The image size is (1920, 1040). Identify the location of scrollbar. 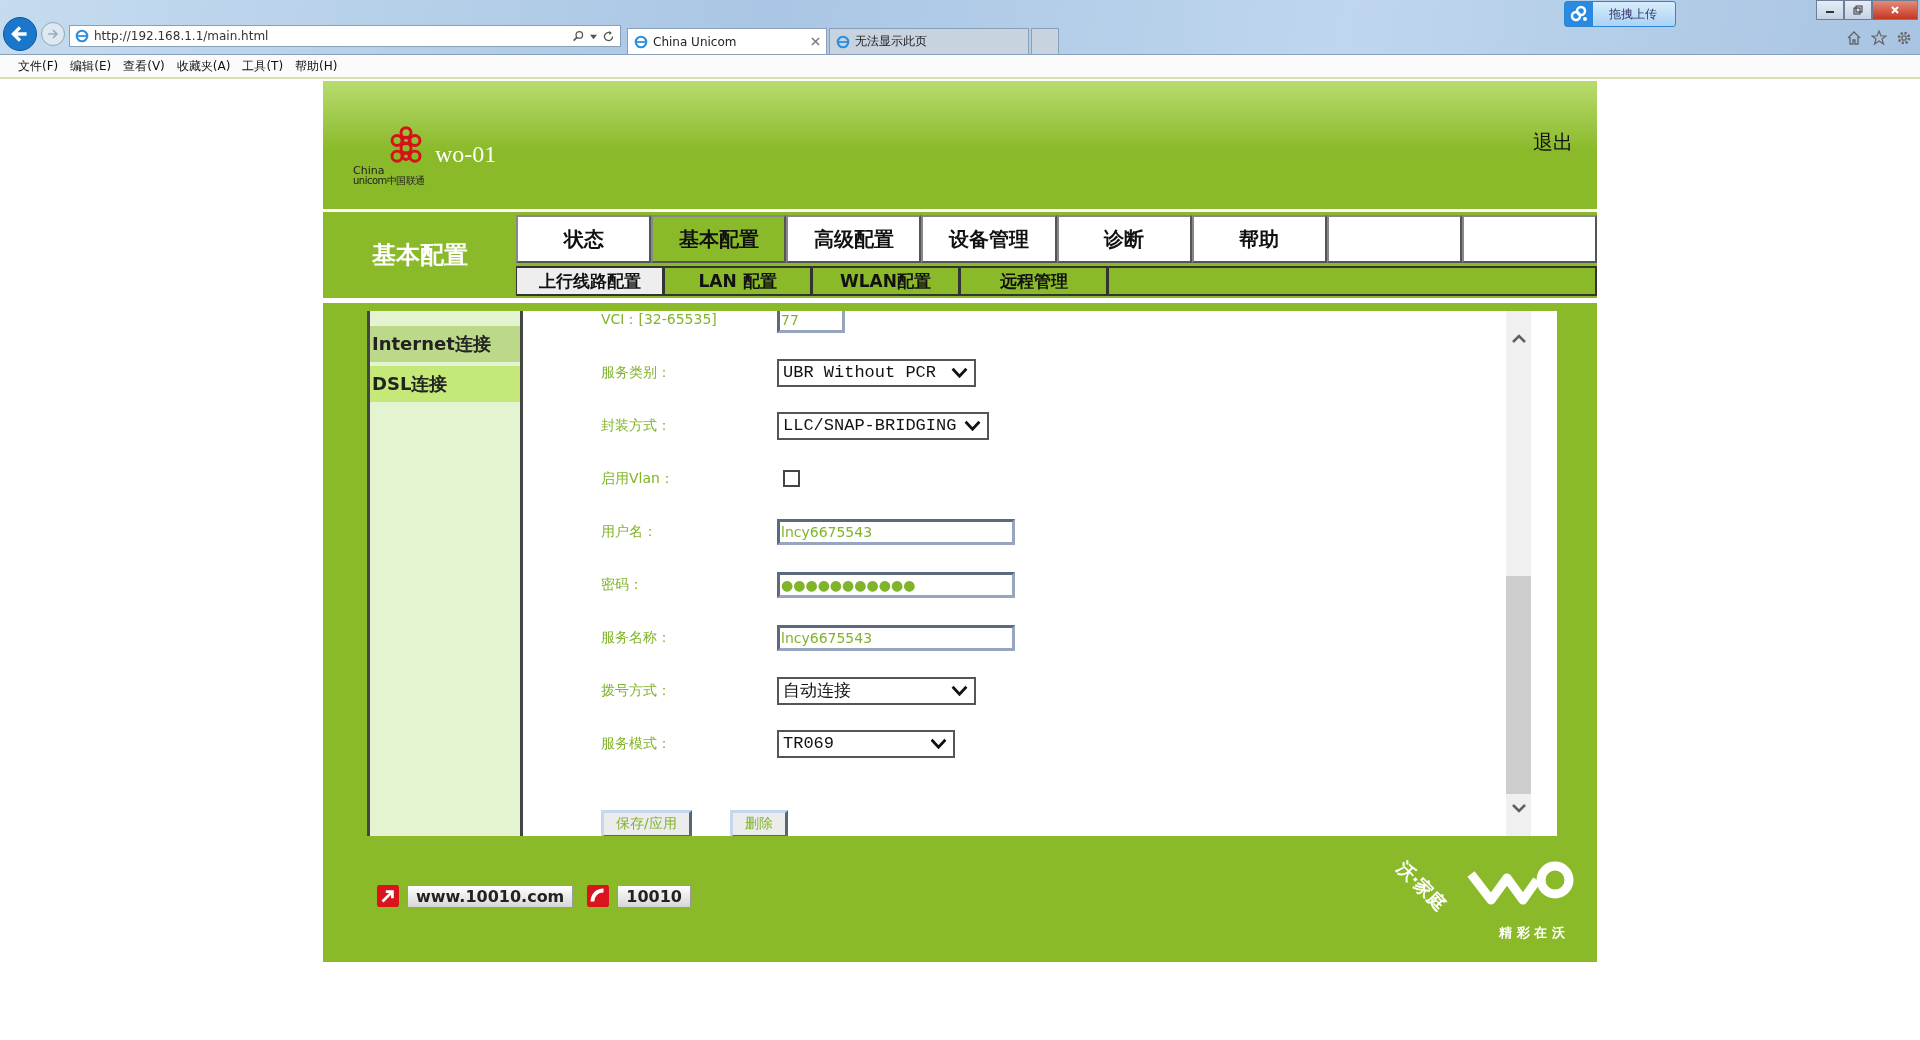
(1518, 573).